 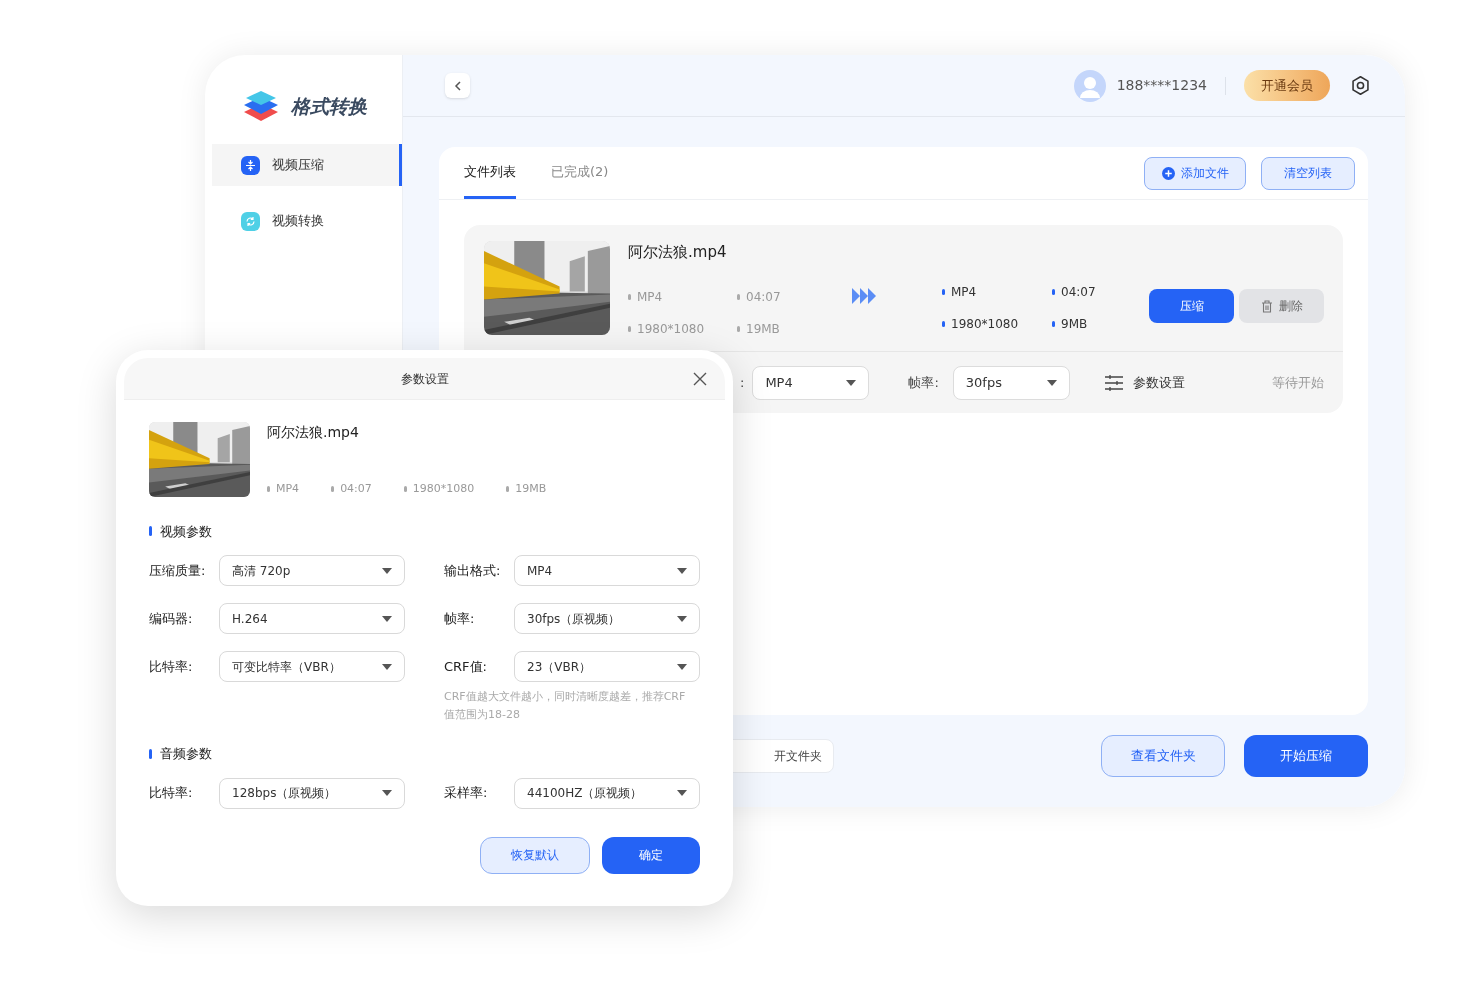 What do you see at coordinates (424, 379) in the screenshot?
I see `dialog-title: 参数设置` at bounding box center [424, 379].